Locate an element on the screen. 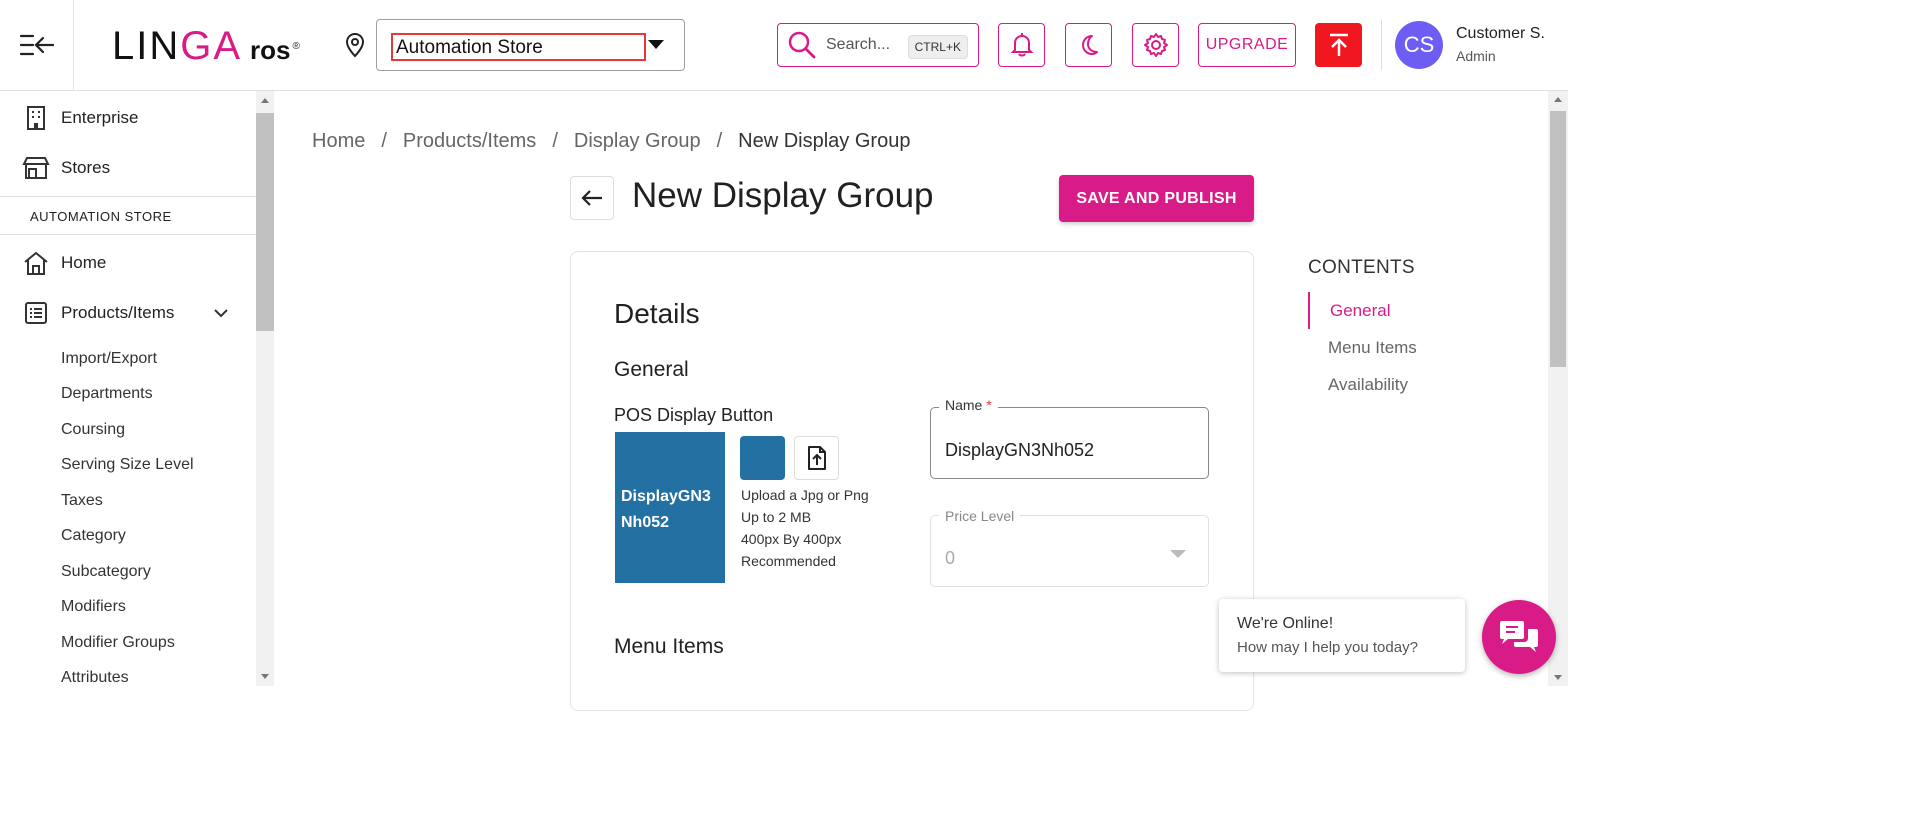  breadcrumb-home: Home is located at coordinates (338, 141).